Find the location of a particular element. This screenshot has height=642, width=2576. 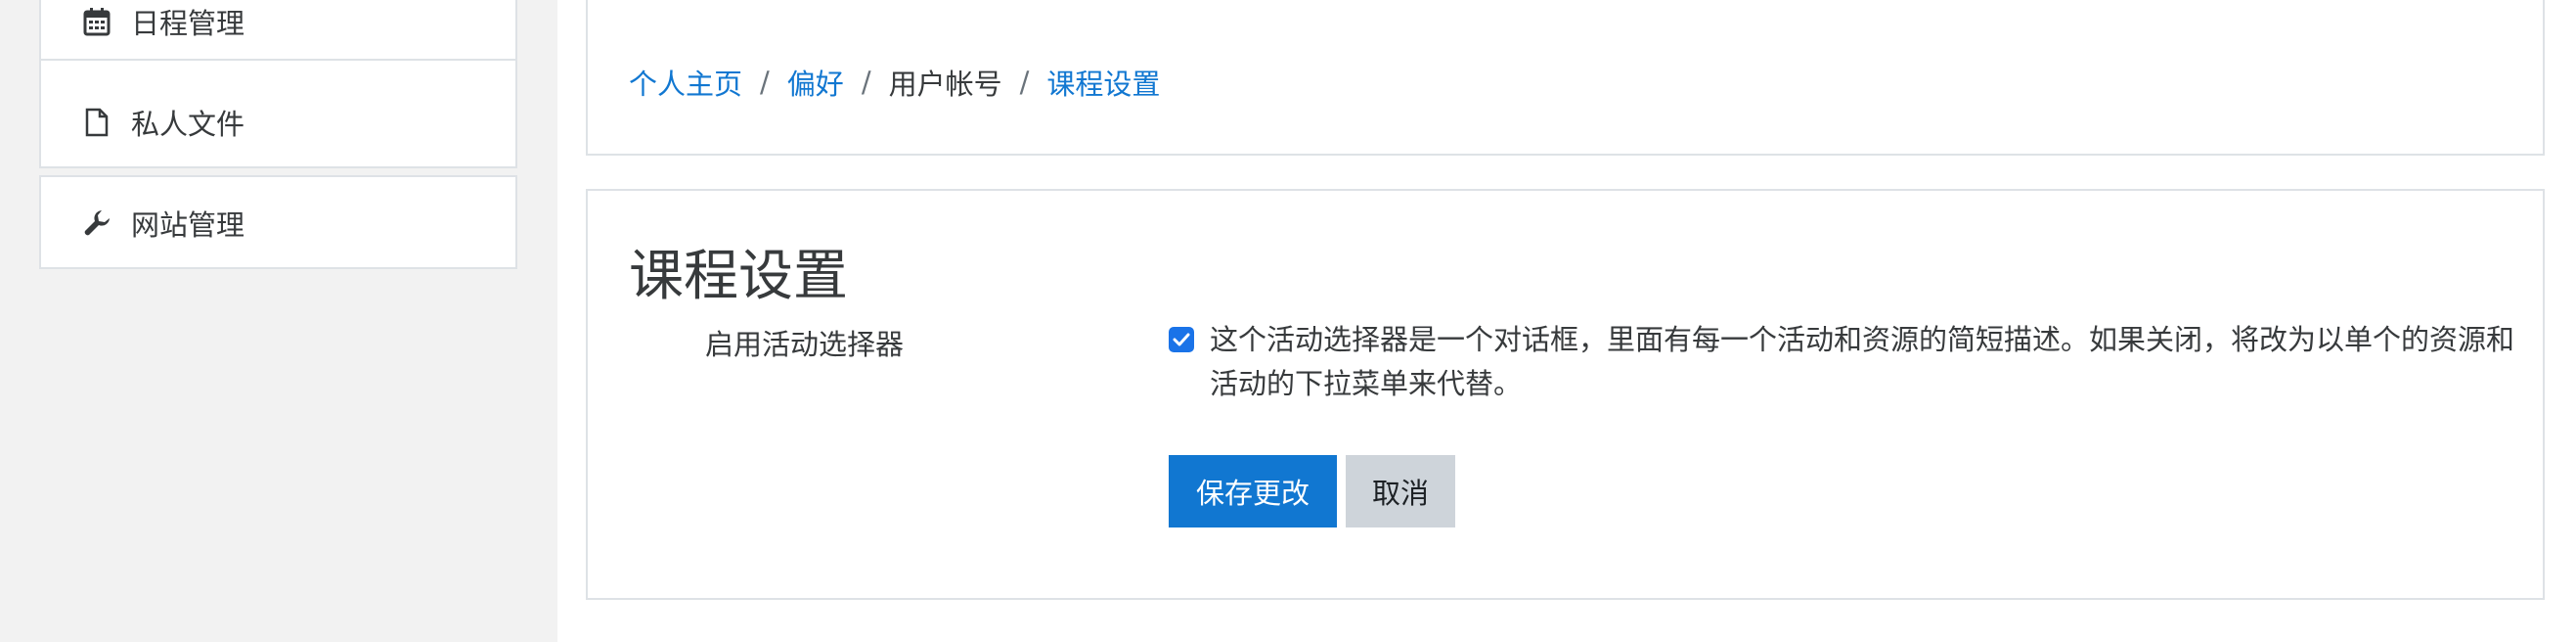

breadcrumb: 个人主页 / 偏好 / 用户帐号 / 课程设置 is located at coordinates (894, 82).